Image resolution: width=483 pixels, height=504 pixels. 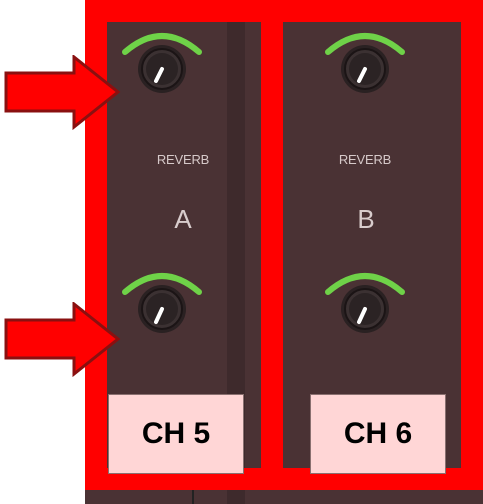 I want to click on channel-label-ch5: CH 5, so click(x=176, y=434).